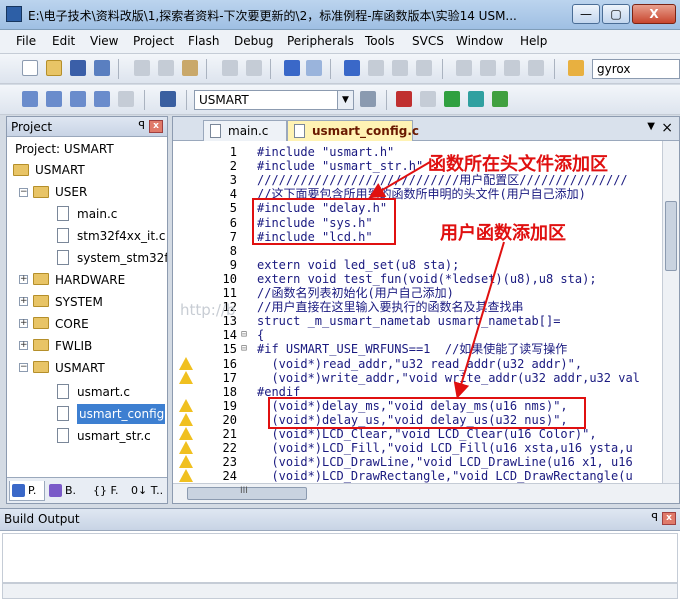 The image size is (680, 603). Describe the element at coordinates (104, 41) in the screenshot. I see `menu-view: View` at that location.